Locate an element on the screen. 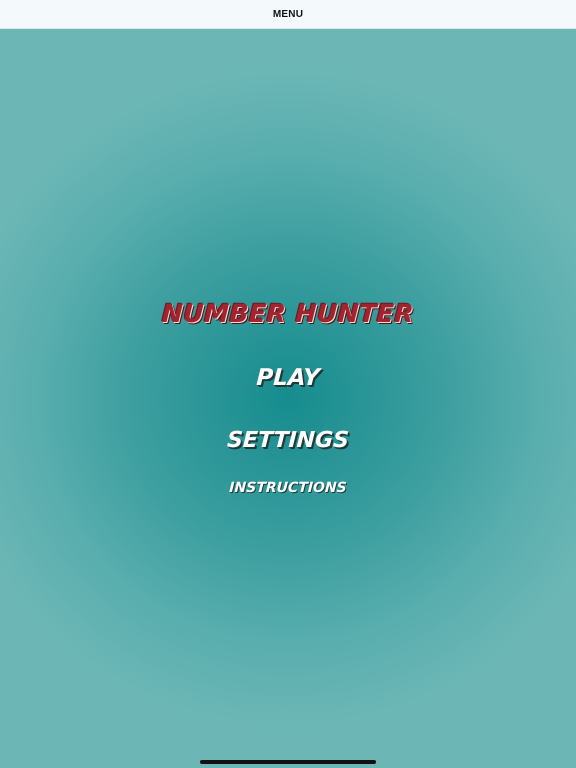  navigation-bar: MENU is located at coordinates (288, 14).